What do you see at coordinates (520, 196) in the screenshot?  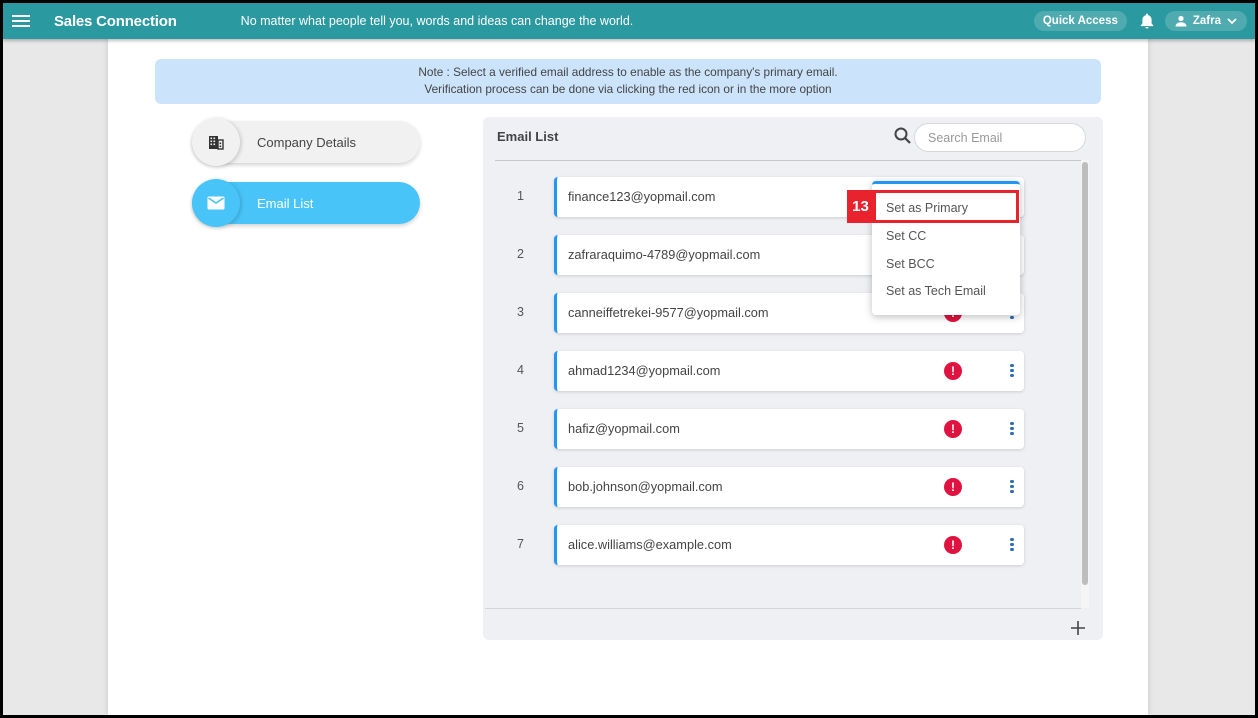 I see `row-number: 1` at bounding box center [520, 196].